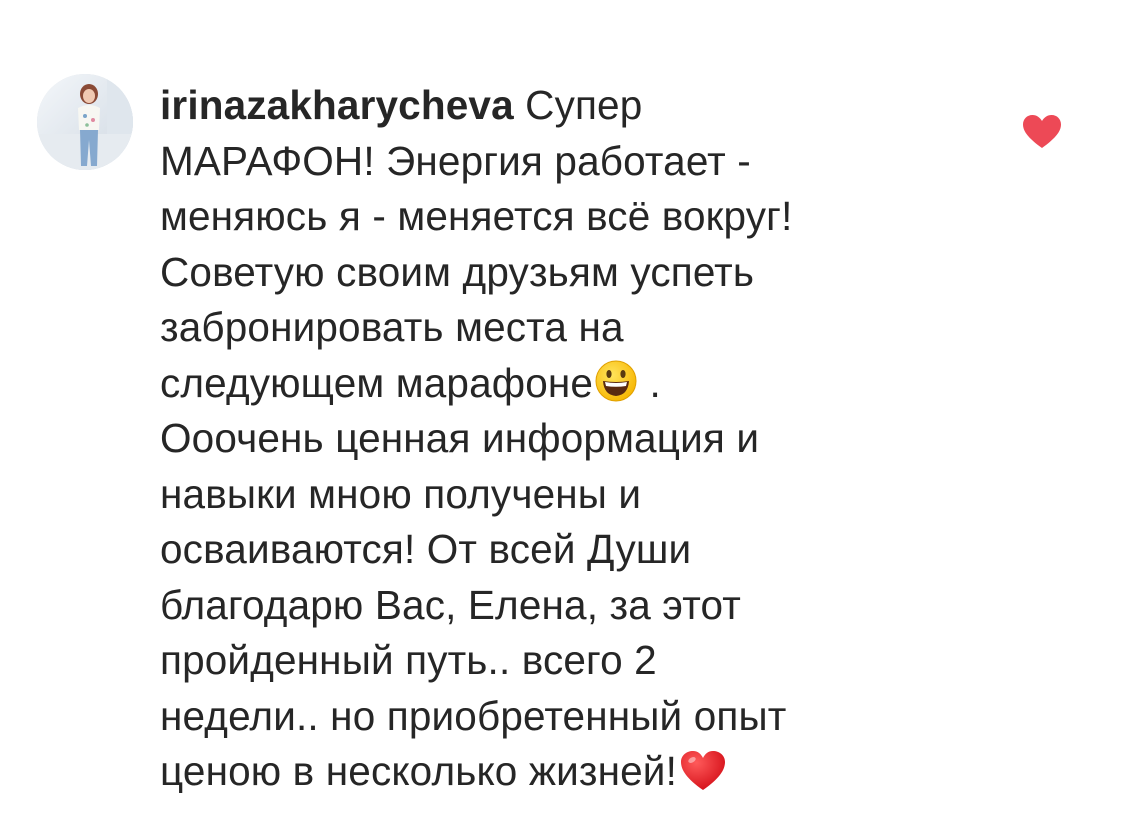 This screenshot has width=1125, height=834. Describe the element at coordinates (455, 160) in the screenshot. I see `comment-line: МАРАФОН! Энергия работает -` at that location.